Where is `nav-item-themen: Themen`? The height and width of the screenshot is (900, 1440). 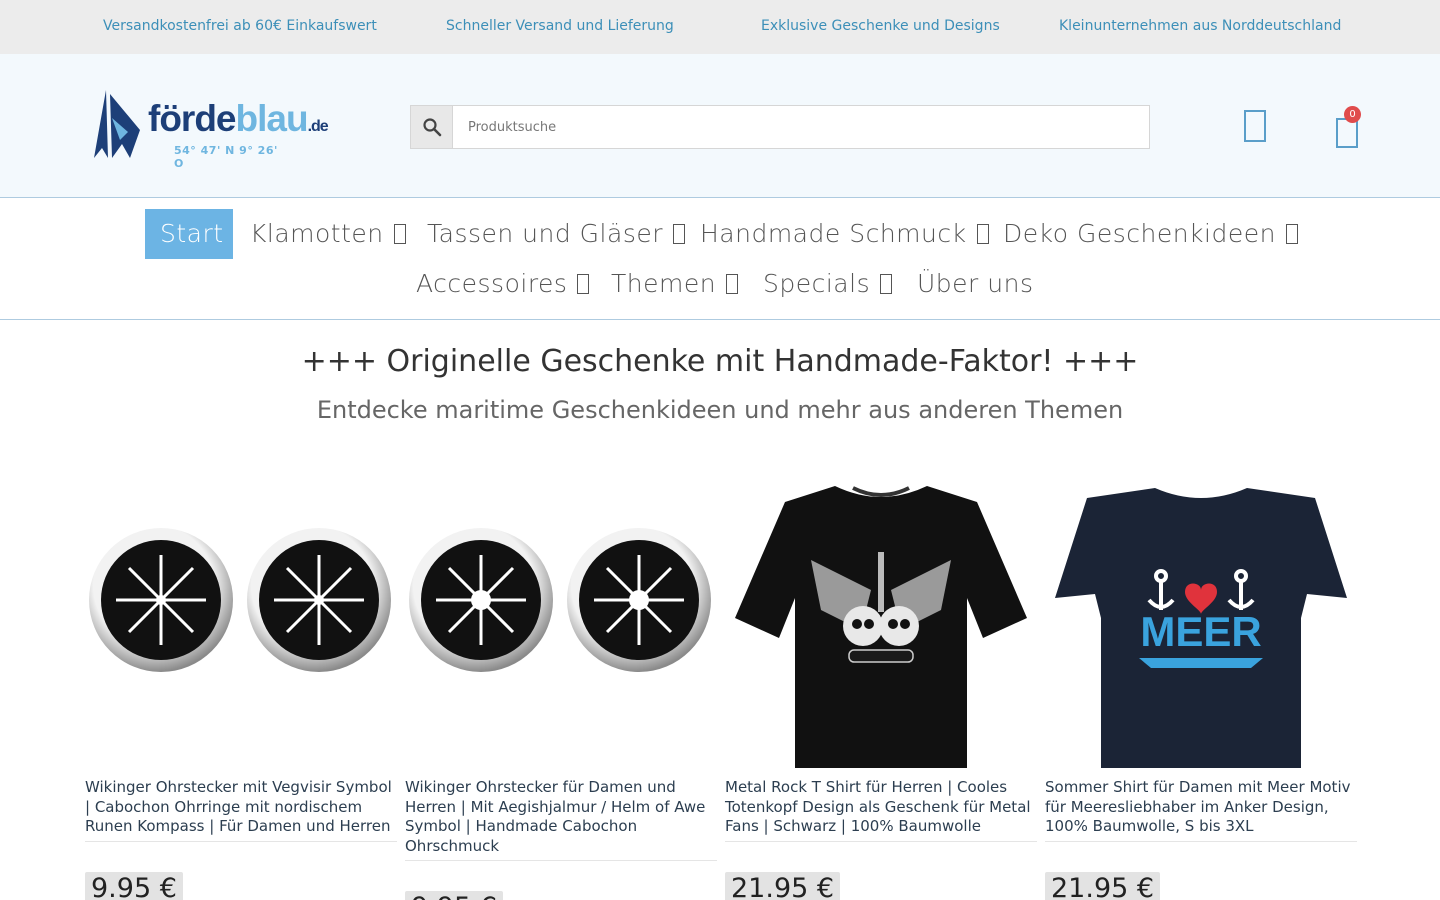
nav-item-themen: Themen is located at coordinates (675, 284).